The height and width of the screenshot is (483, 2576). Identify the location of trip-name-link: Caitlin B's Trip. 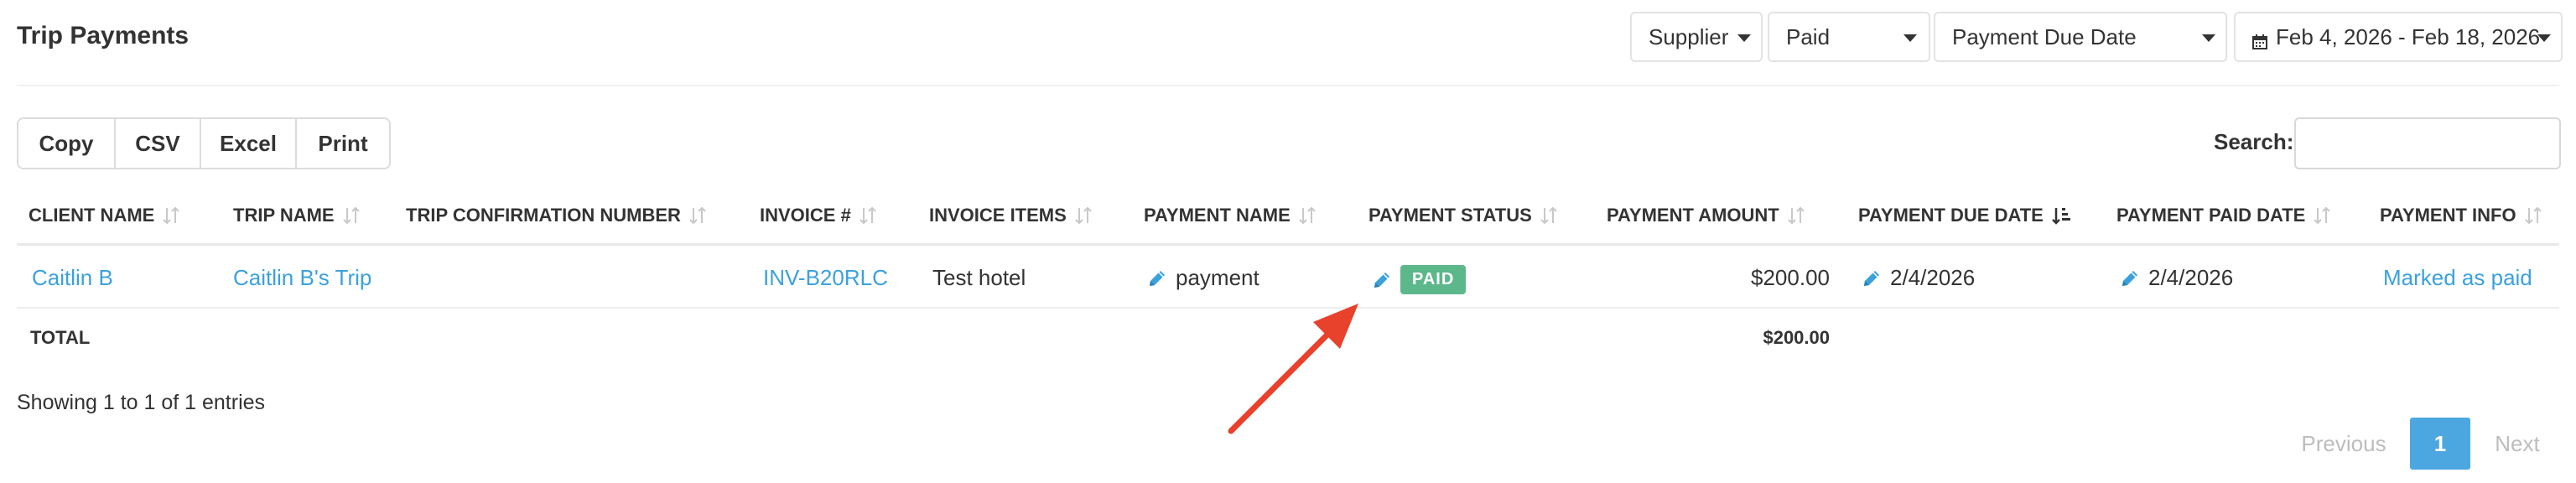
(302, 278).